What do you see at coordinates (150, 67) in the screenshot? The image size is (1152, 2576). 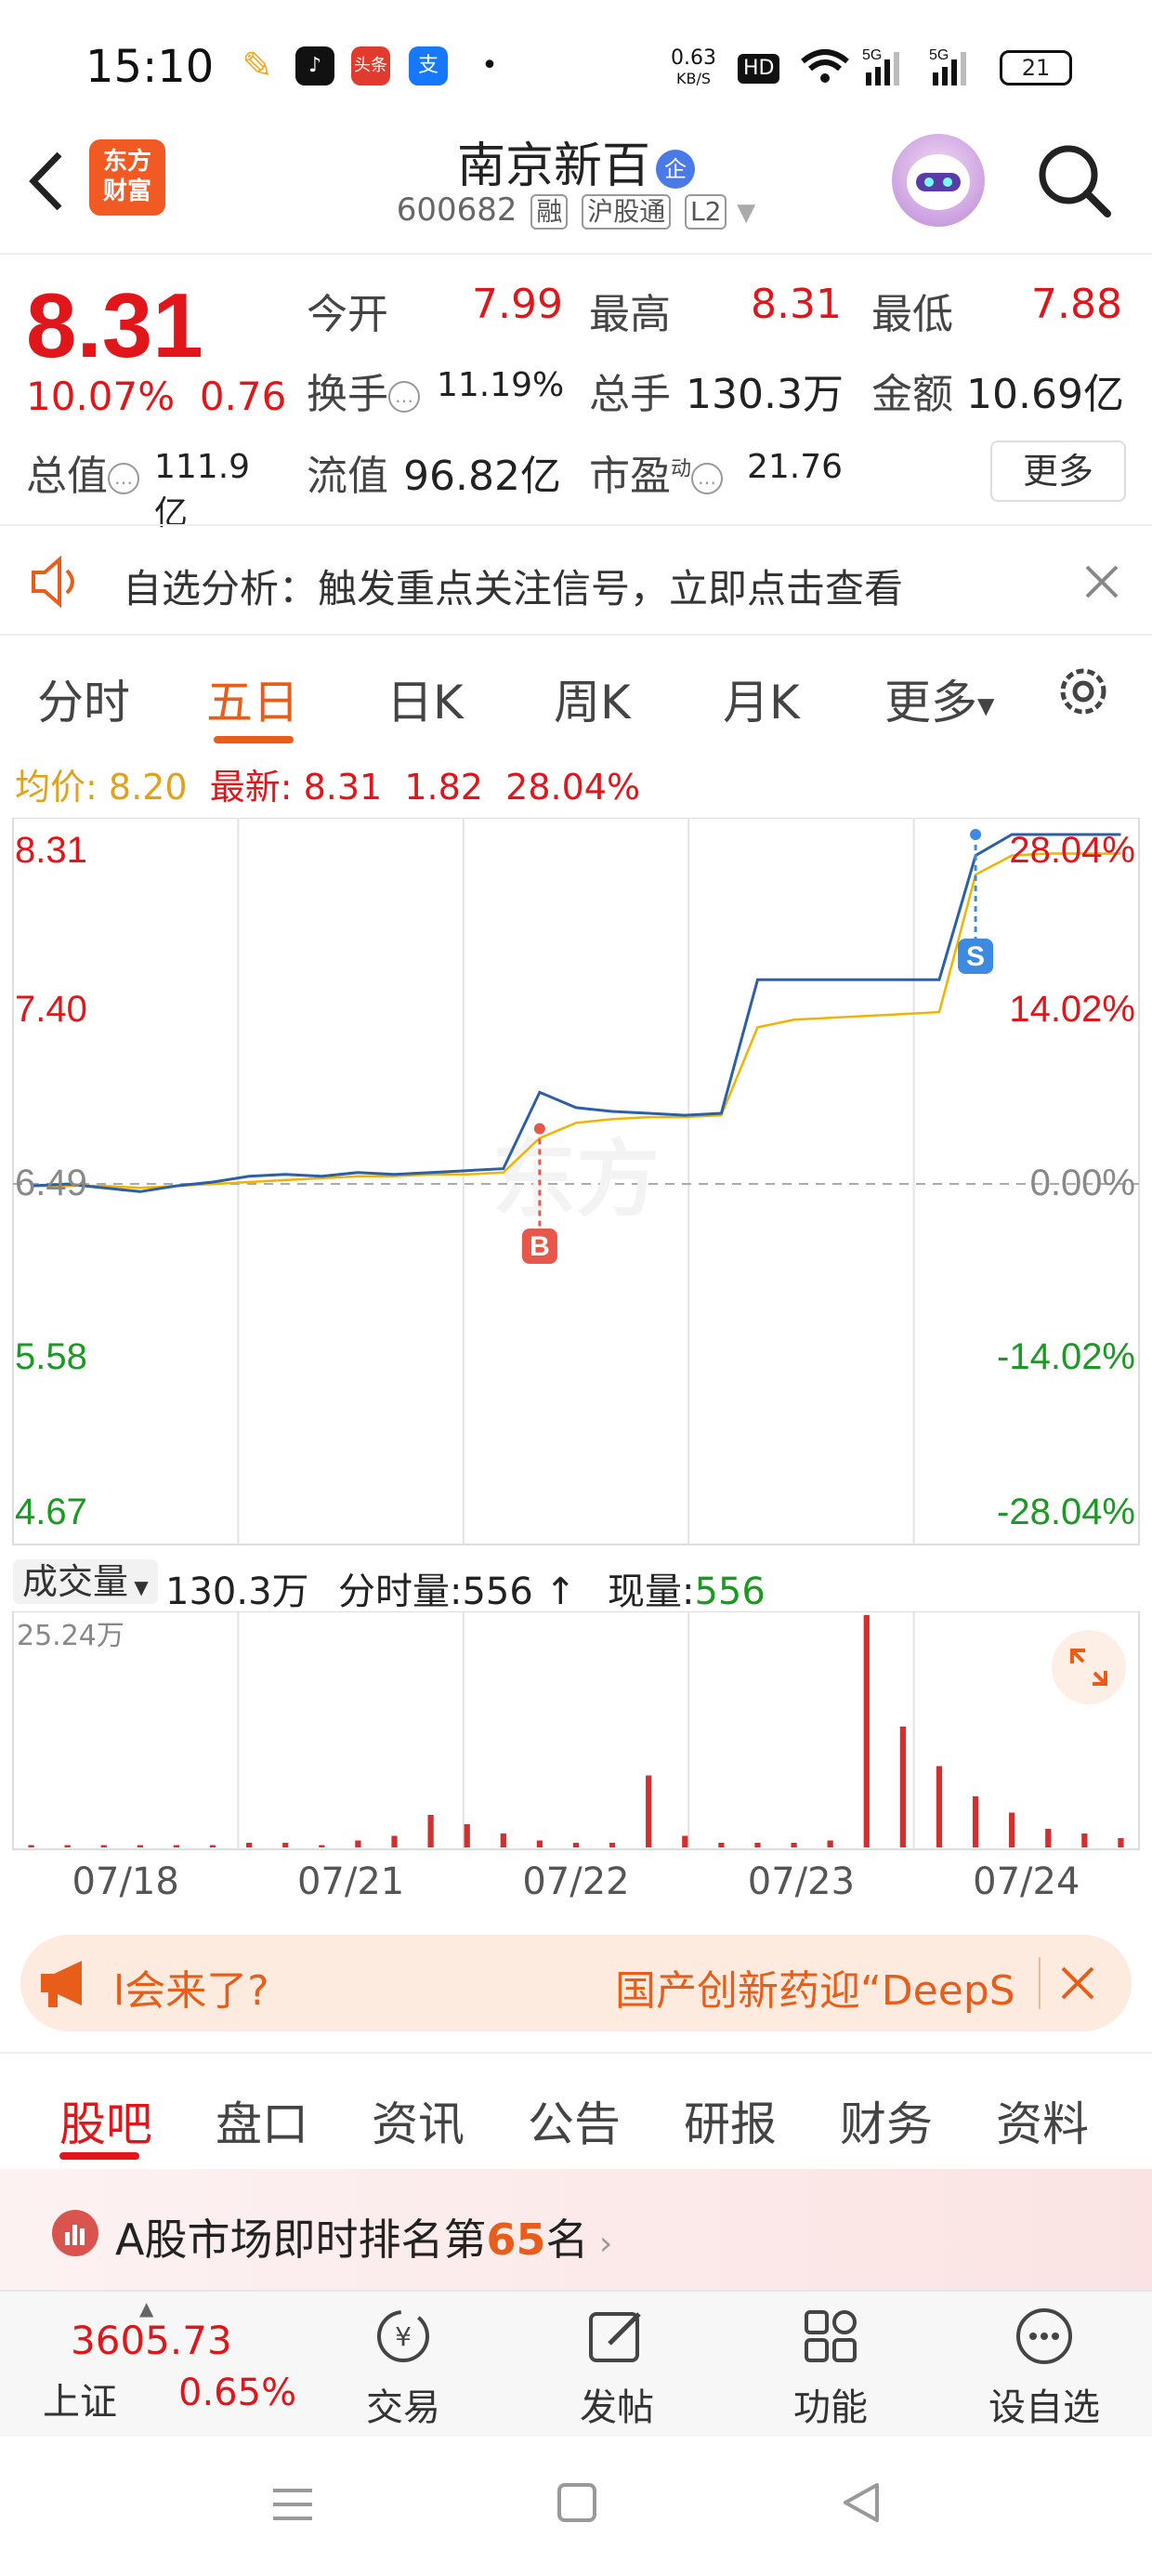 I see `clock: 15:10` at bounding box center [150, 67].